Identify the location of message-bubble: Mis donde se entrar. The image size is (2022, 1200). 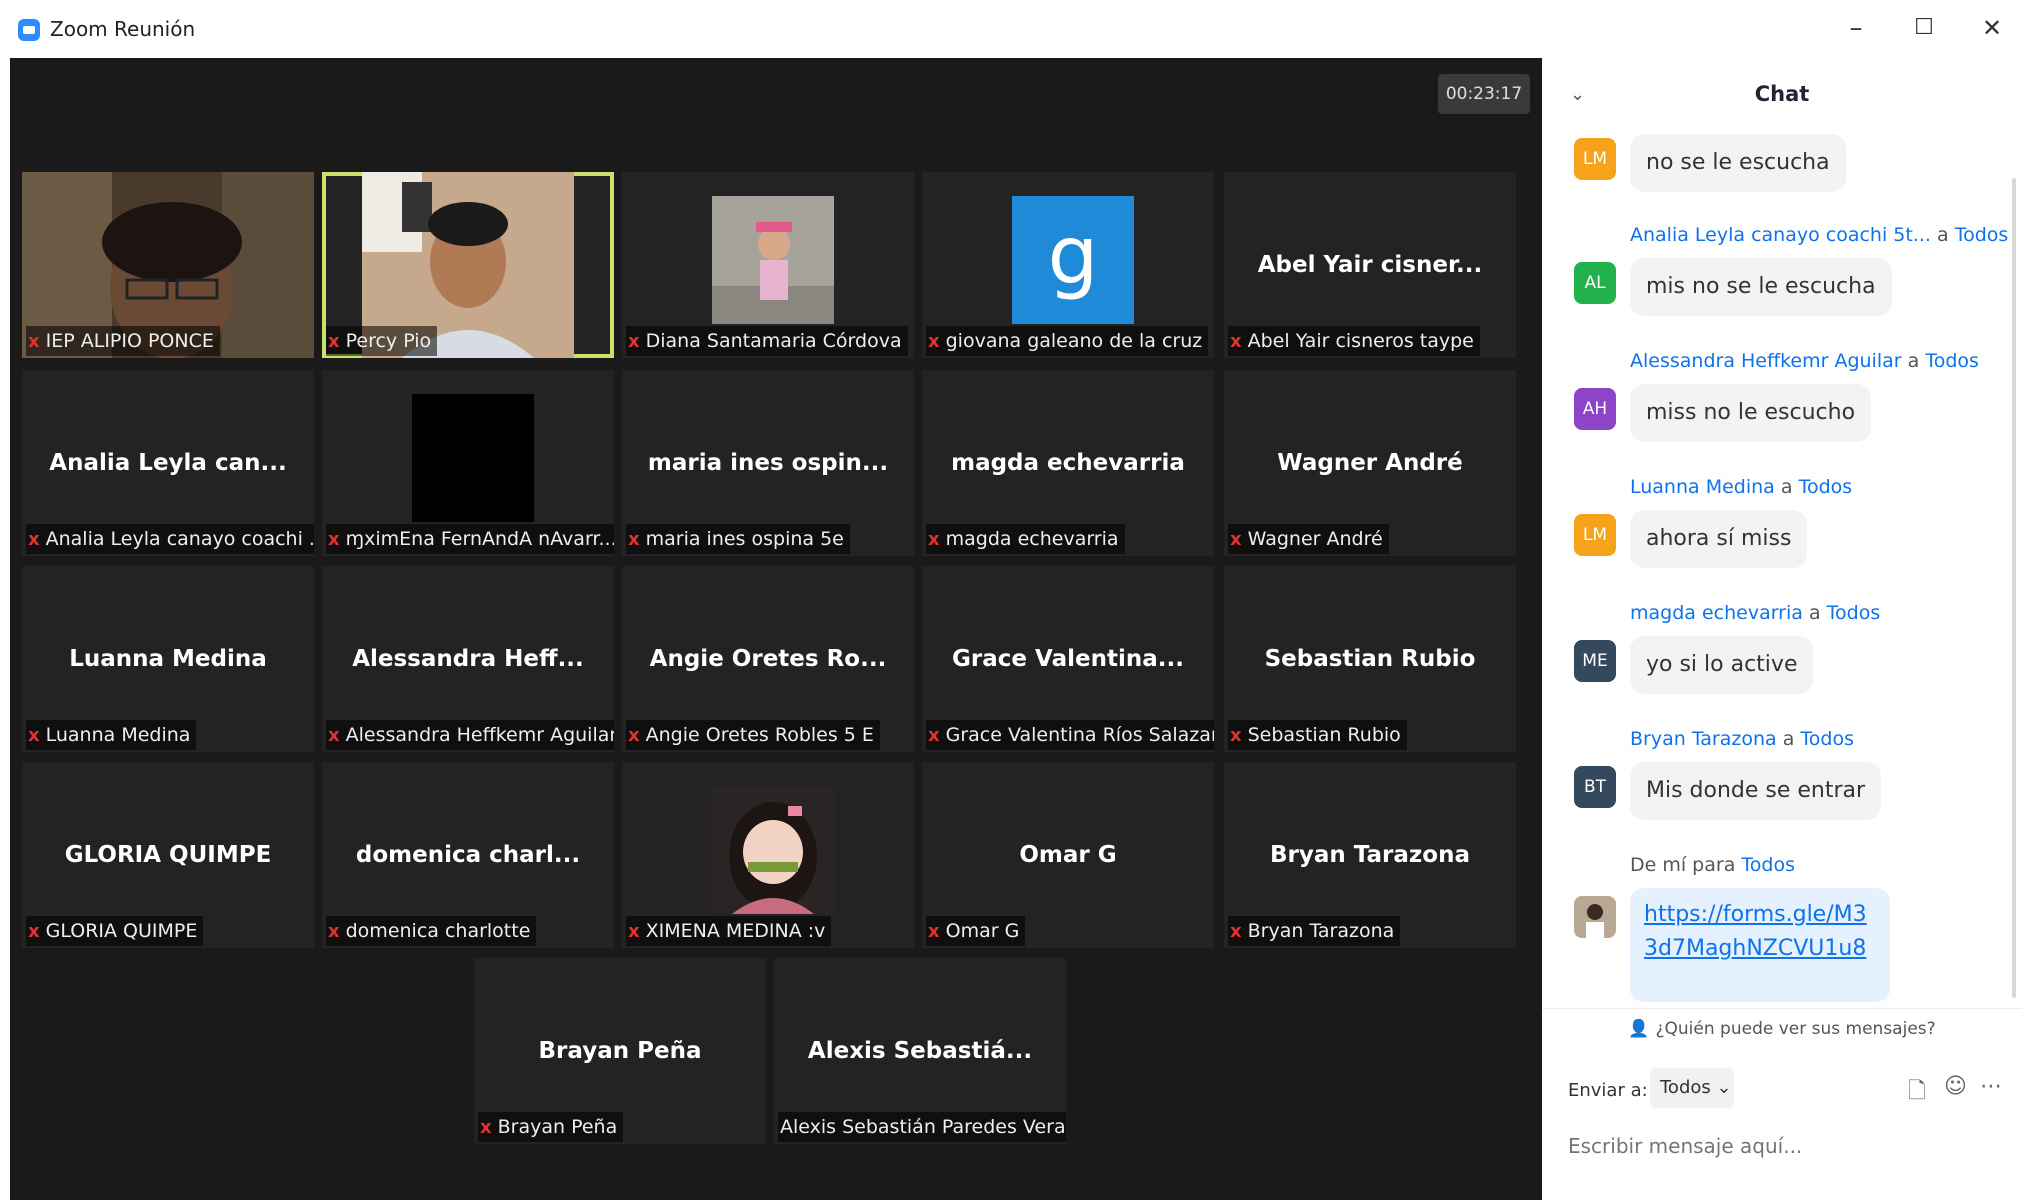
(1756, 791).